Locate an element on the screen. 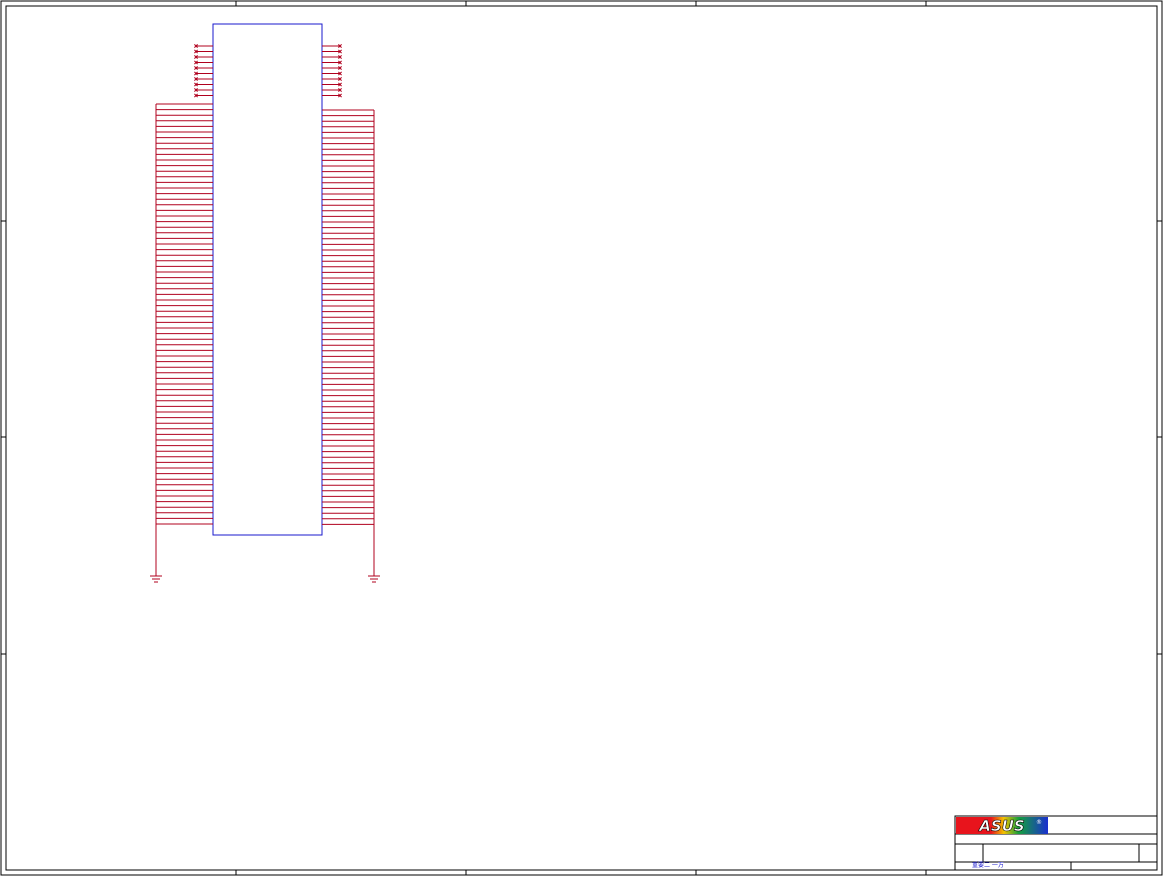  top-right-nc-pins is located at coordinates (332, 71).